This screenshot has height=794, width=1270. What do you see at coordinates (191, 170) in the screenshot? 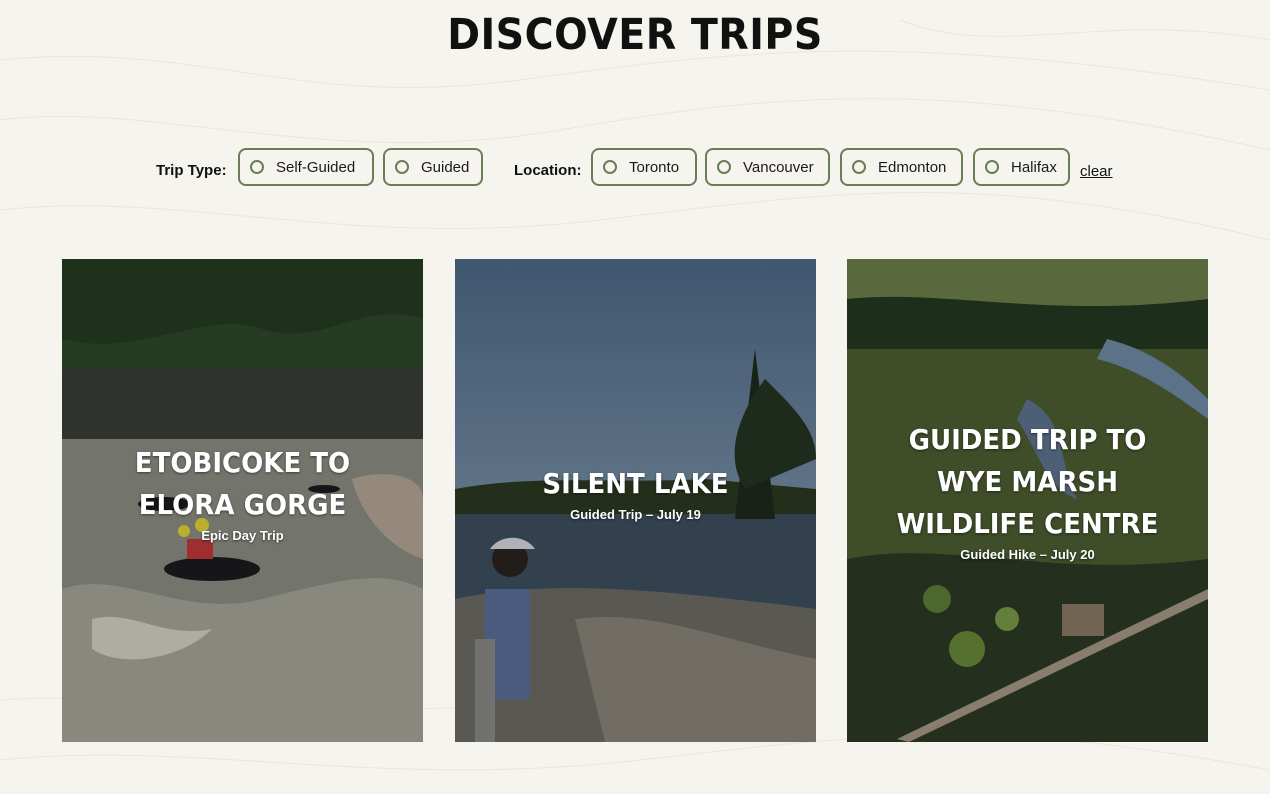
I see `trip-type-label: Trip Type:` at bounding box center [191, 170].